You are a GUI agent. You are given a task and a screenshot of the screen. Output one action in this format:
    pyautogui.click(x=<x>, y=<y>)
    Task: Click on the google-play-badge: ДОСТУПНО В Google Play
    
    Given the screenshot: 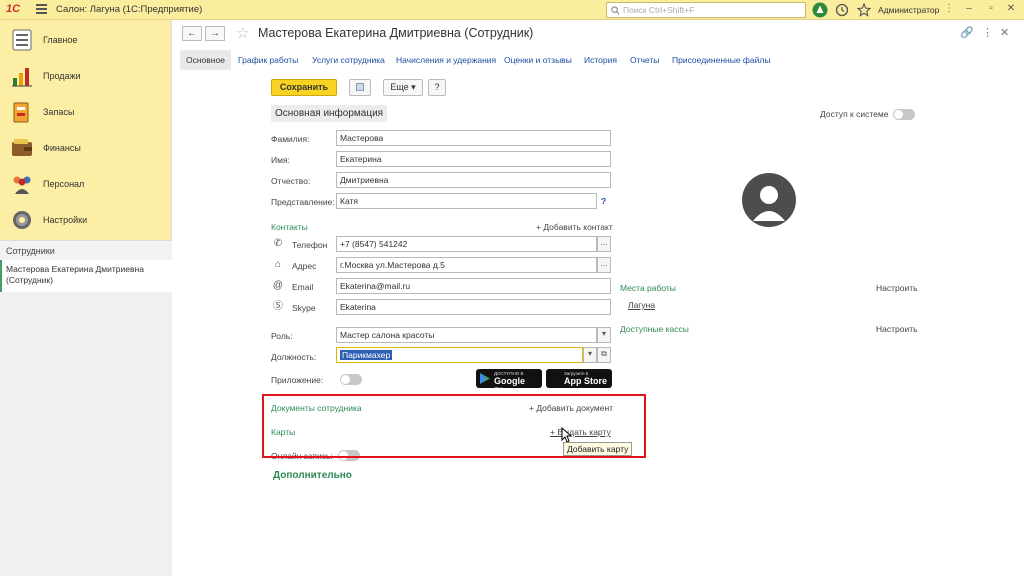 What is the action you would take?
    pyautogui.click(x=509, y=382)
    